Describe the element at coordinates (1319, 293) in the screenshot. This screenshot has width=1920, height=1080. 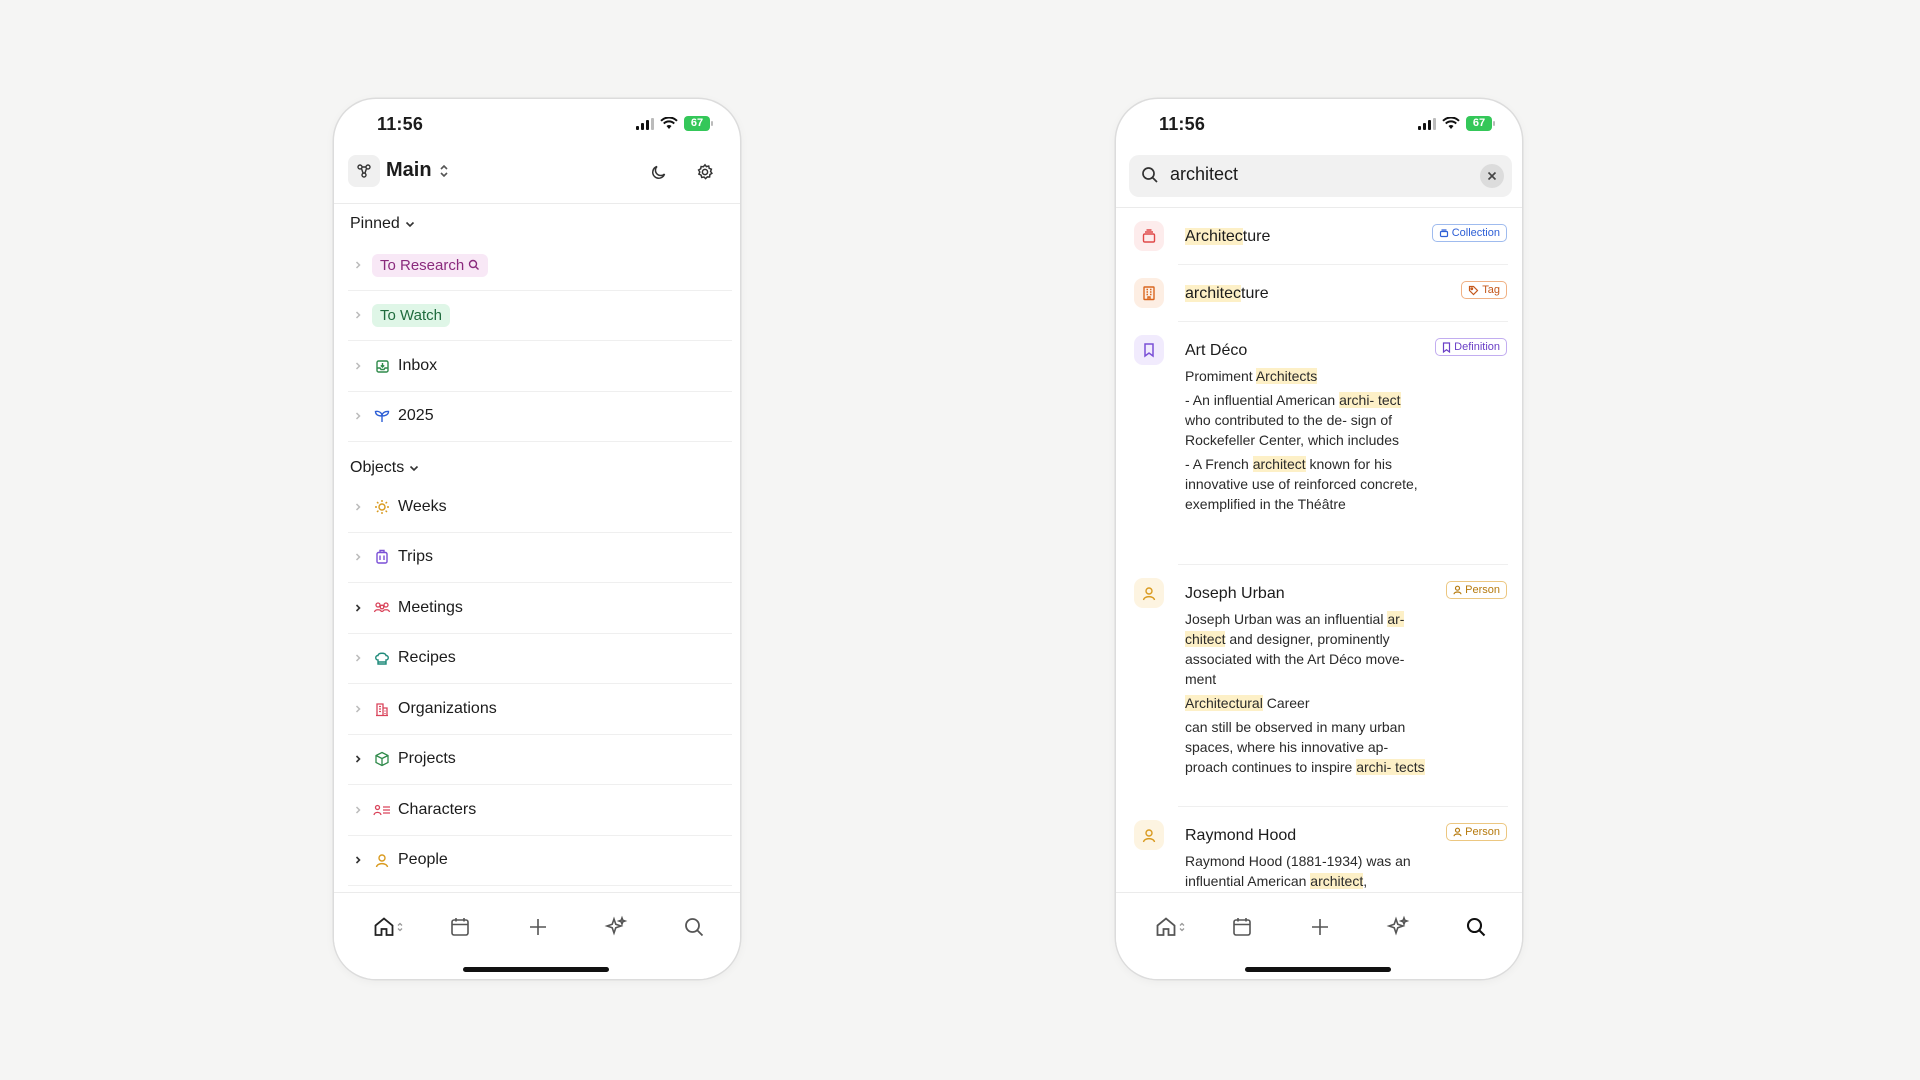
I see `search-result-item: architecture Tag` at that location.